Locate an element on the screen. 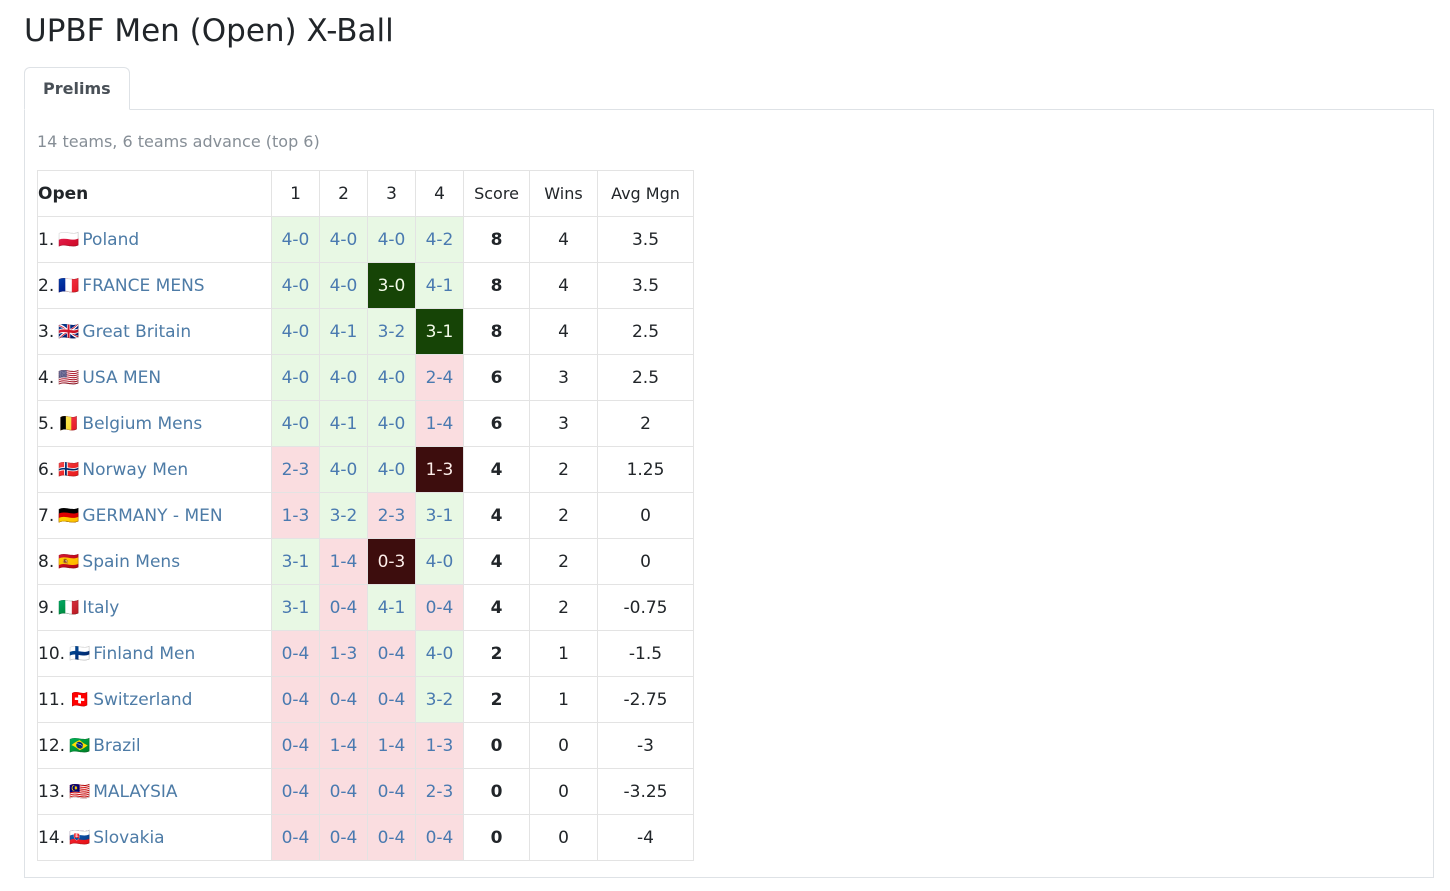 Image resolution: width=1450 pixels, height=891 pixels. column-header-score: Score is located at coordinates (496, 193).